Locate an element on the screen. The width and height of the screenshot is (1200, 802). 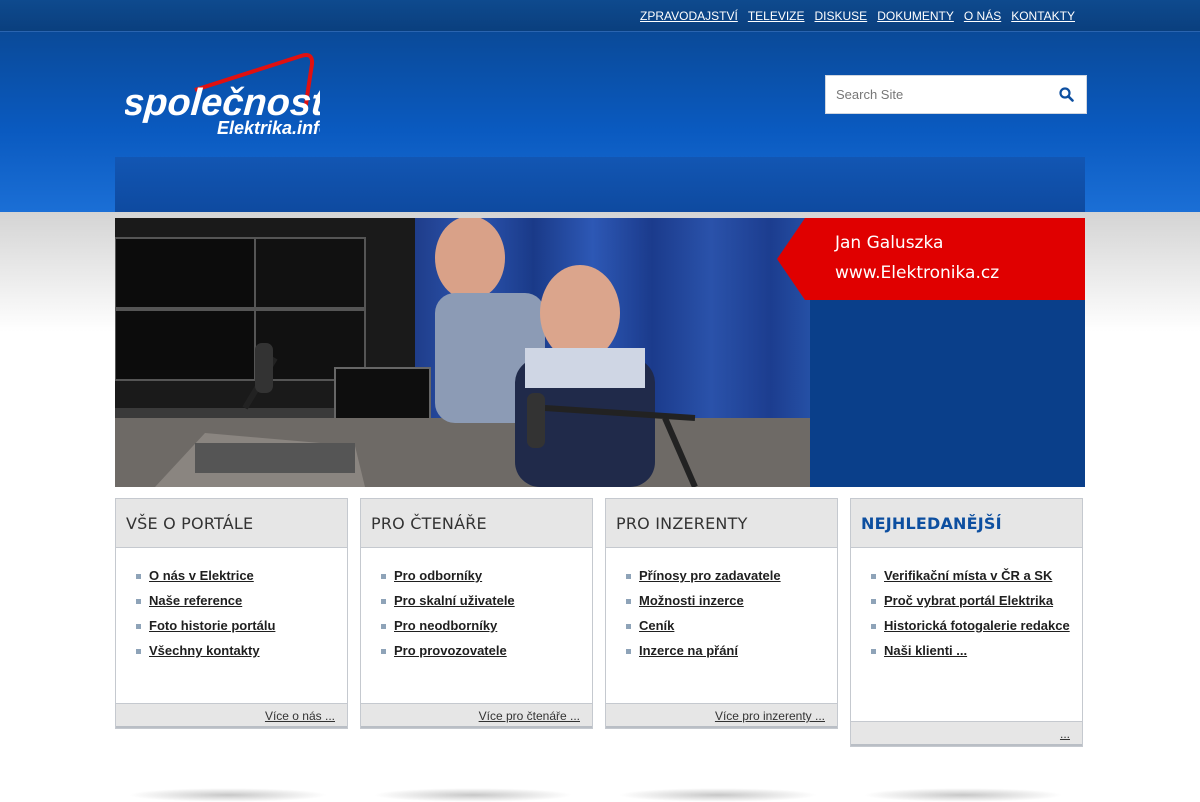
link-prinosy: Přínosy pro zadavatele is located at coordinates (710, 575).